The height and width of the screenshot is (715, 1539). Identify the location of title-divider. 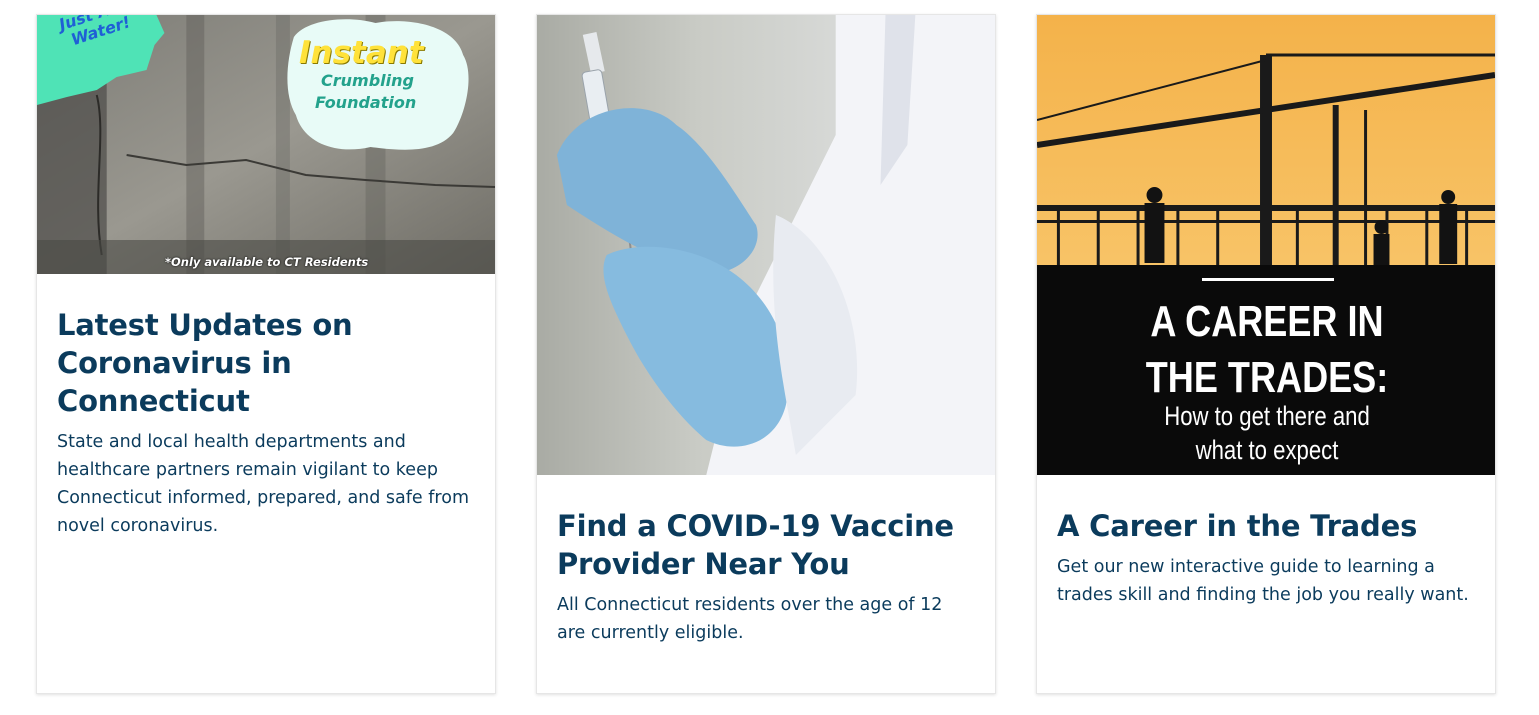
(1268, 279).